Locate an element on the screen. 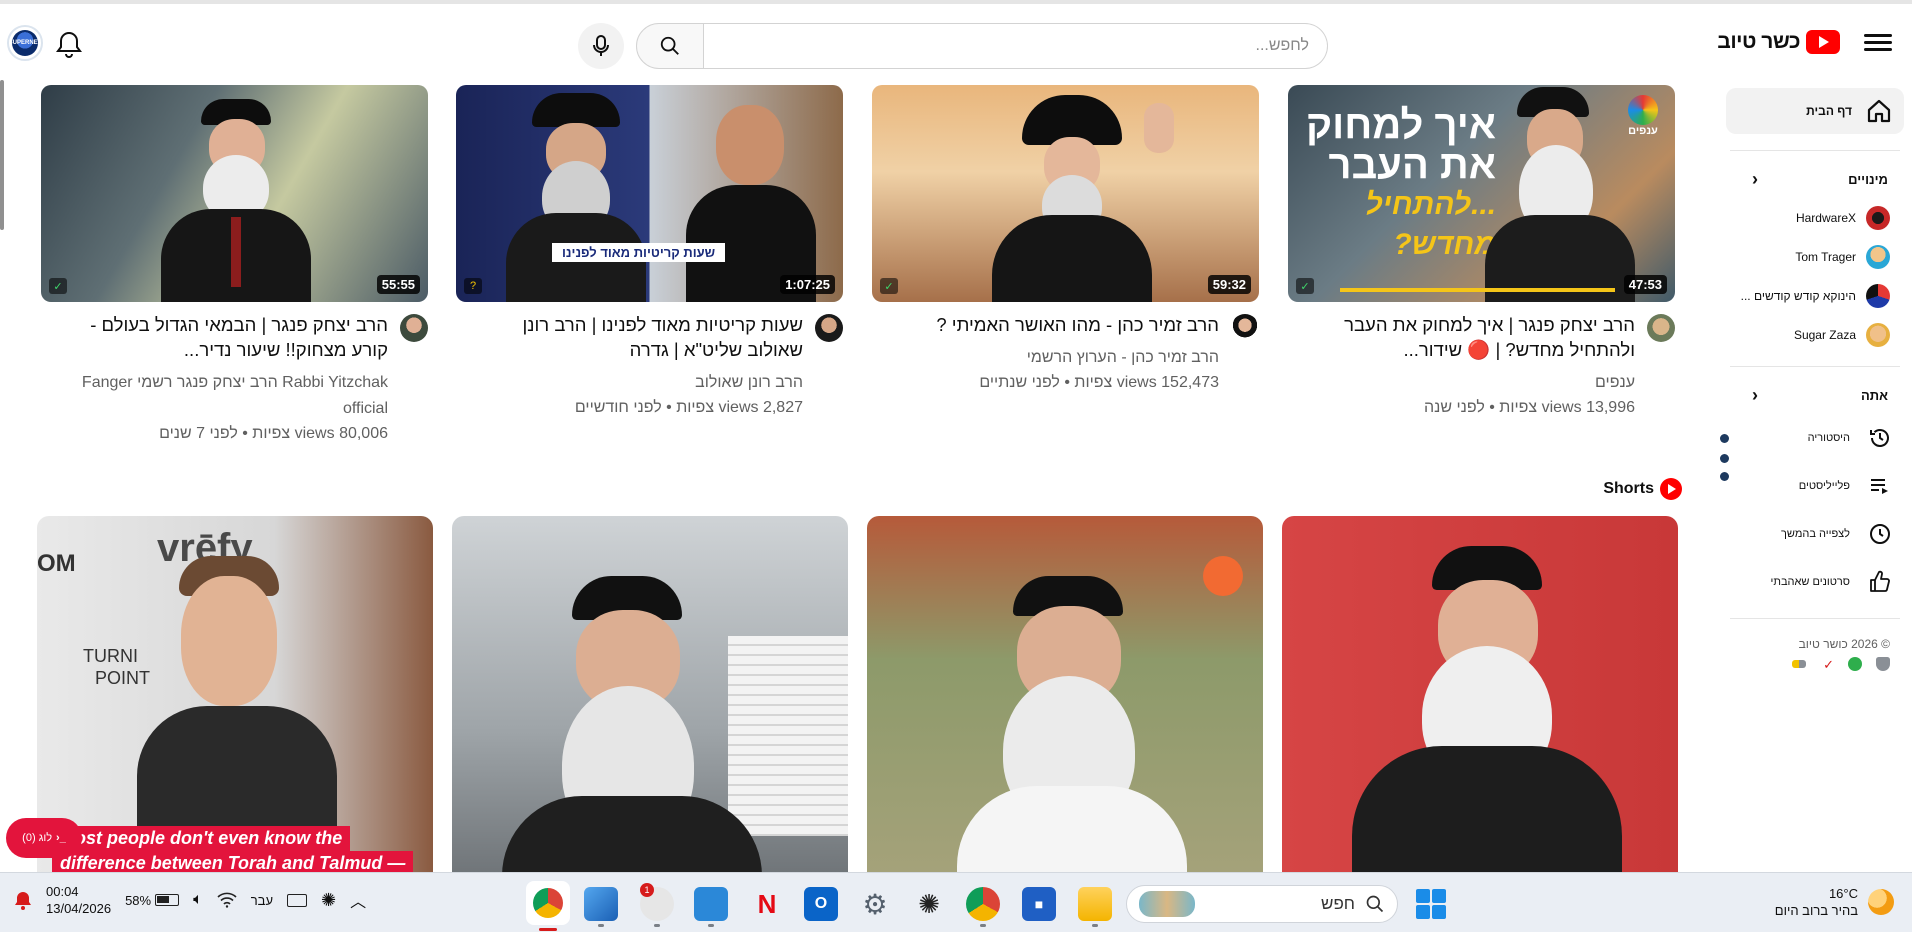 Image resolution: width=1912 pixels, height=932 pixels. sidebar-item-playlists: פלייליסטים is located at coordinates (1812, 486).